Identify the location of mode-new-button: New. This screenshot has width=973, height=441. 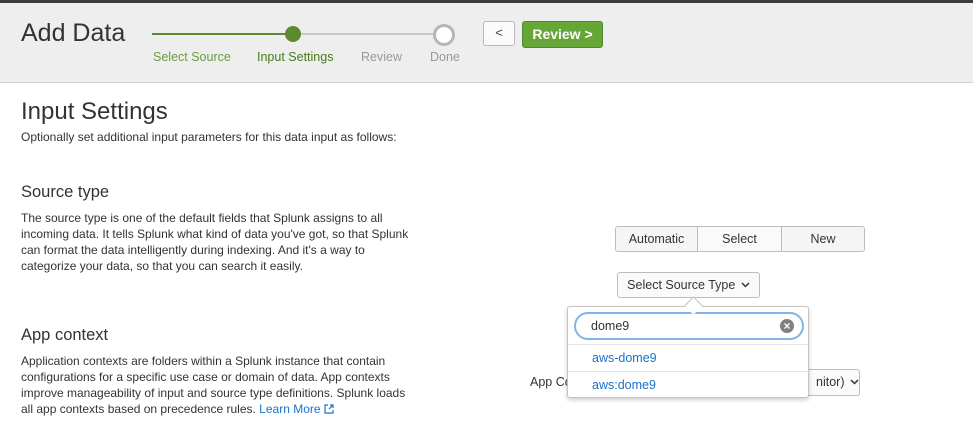
(823, 239).